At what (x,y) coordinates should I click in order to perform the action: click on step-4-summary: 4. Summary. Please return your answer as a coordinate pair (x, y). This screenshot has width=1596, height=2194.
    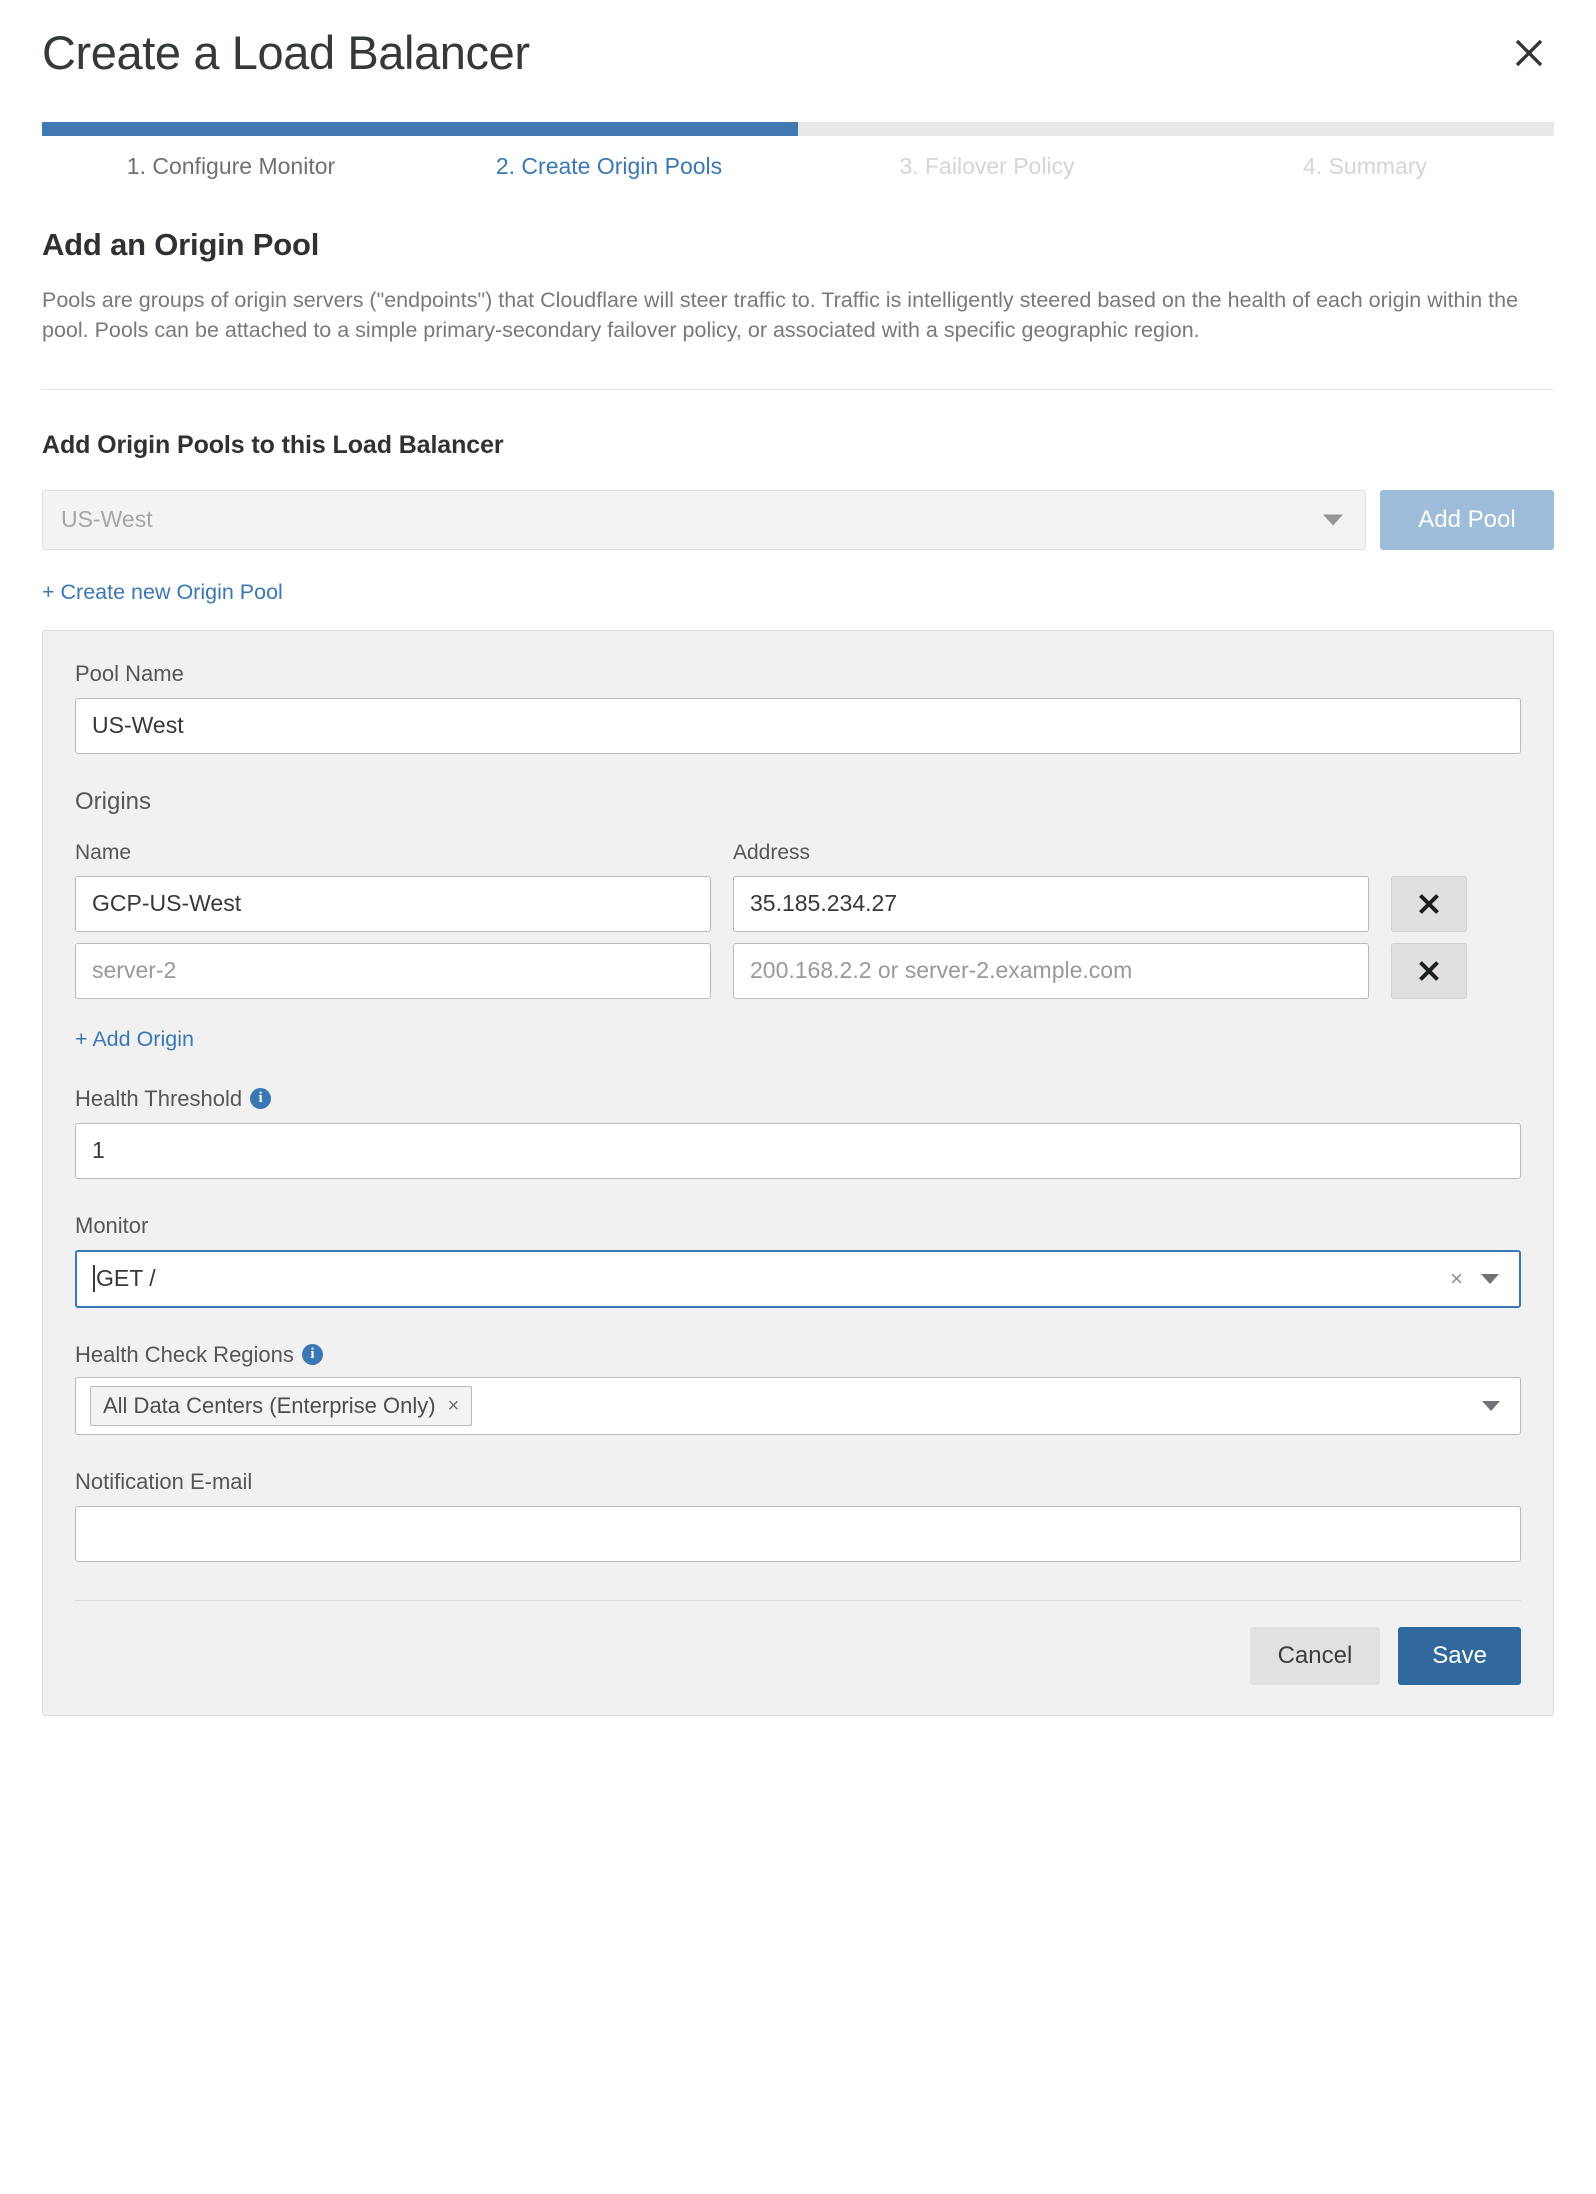
    Looking at the image, I should click on (1365, 167).